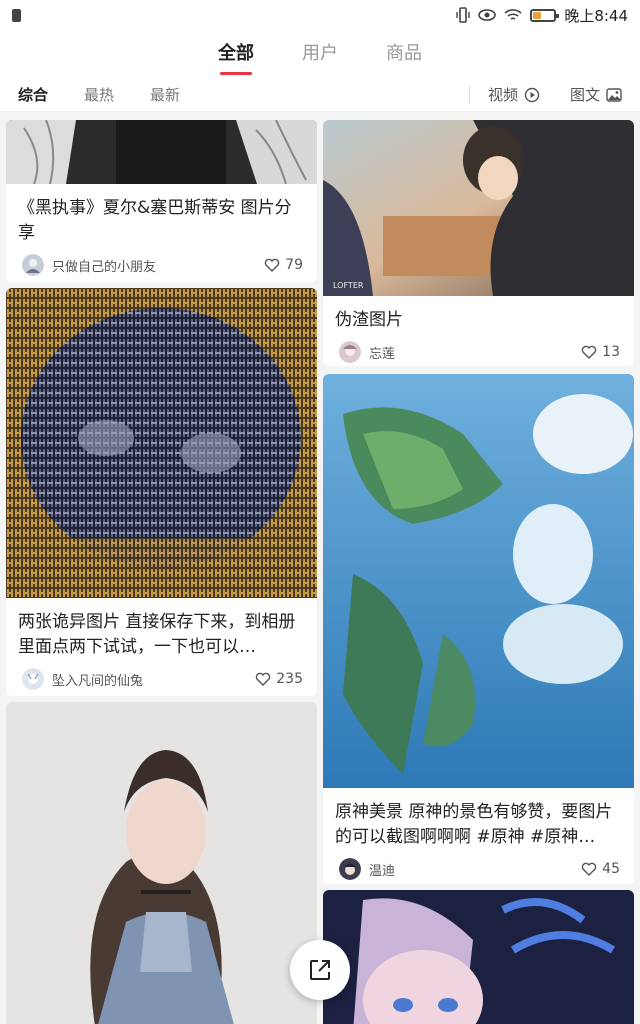 The image size is (640, 1024). I want to click on post-image: LOFTER, so click(478, 208).